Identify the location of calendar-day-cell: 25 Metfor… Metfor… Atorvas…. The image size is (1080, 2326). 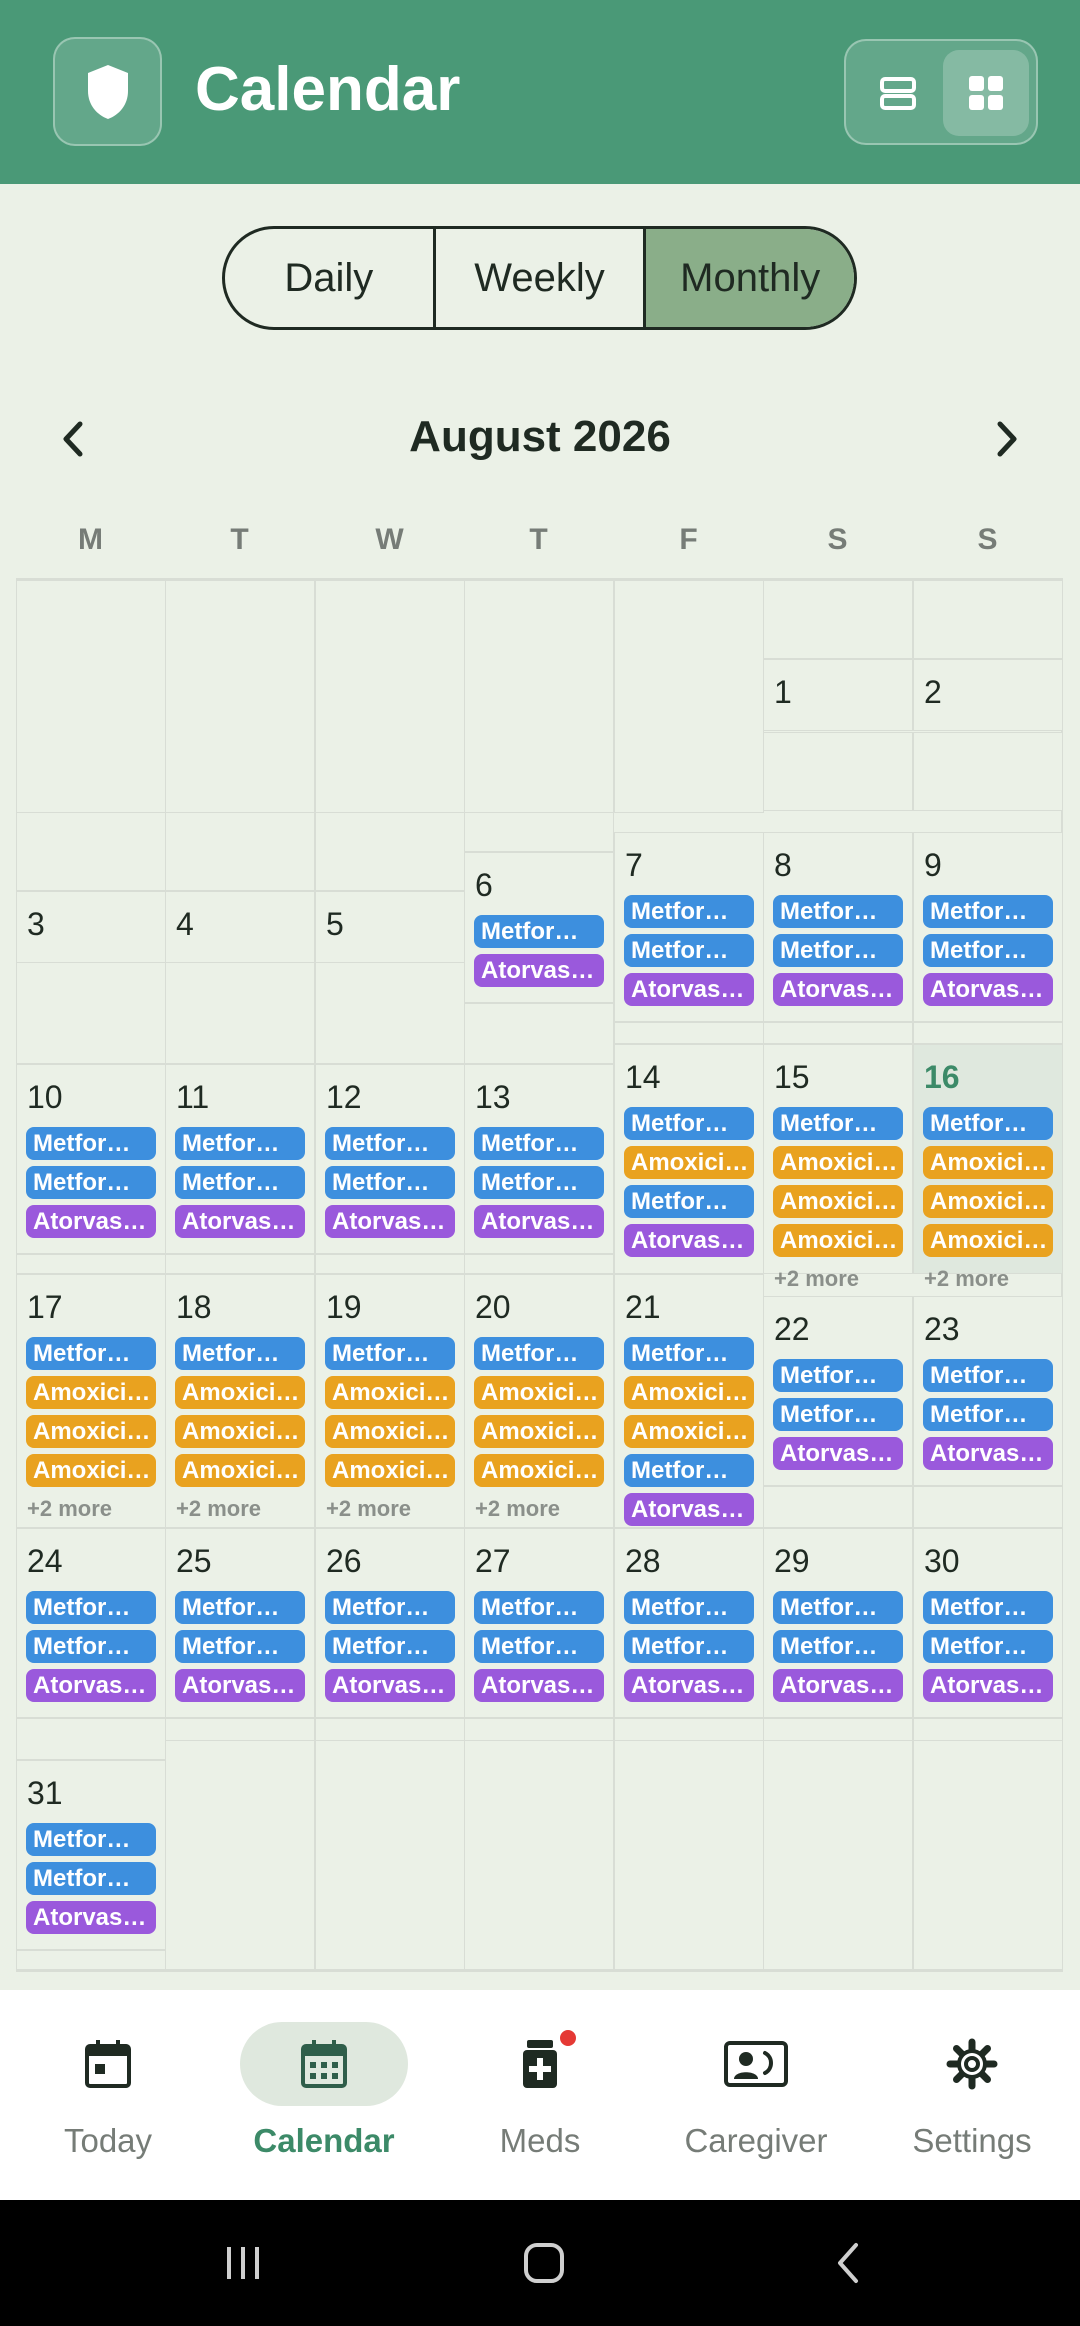
(240, 1623).